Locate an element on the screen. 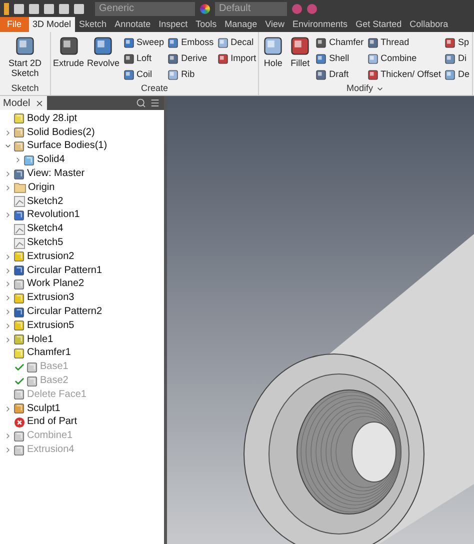 This screenshot has height=544, width=474. tree-row: Revolution1 is located at coordinates (82, 215).